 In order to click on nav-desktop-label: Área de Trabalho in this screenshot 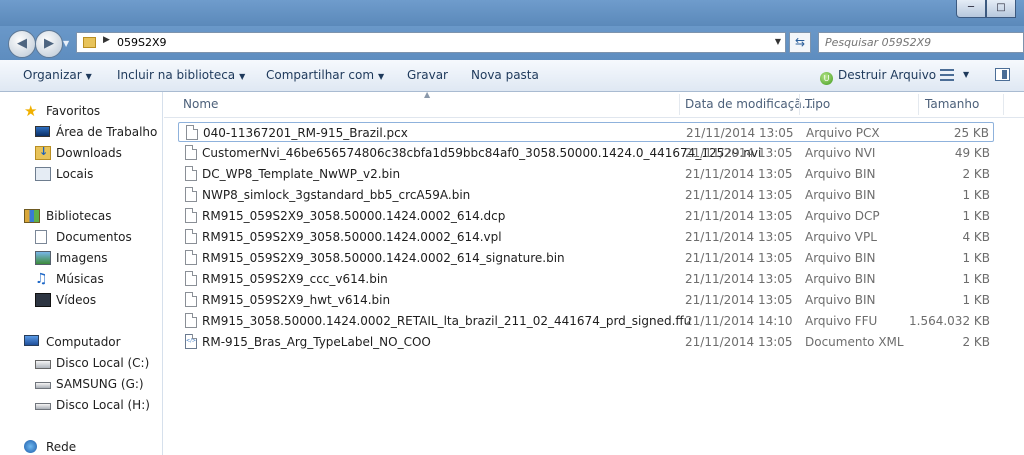, I will do `click(107, 132)`.